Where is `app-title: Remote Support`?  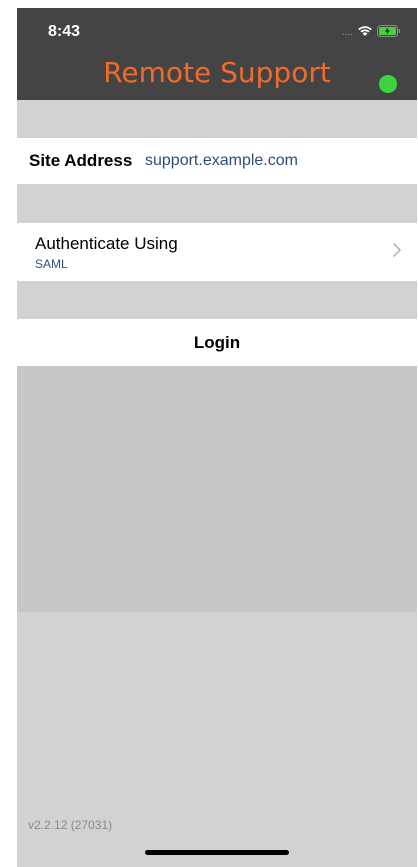 app-title: Remote Support is located at coordinates (217, 72).